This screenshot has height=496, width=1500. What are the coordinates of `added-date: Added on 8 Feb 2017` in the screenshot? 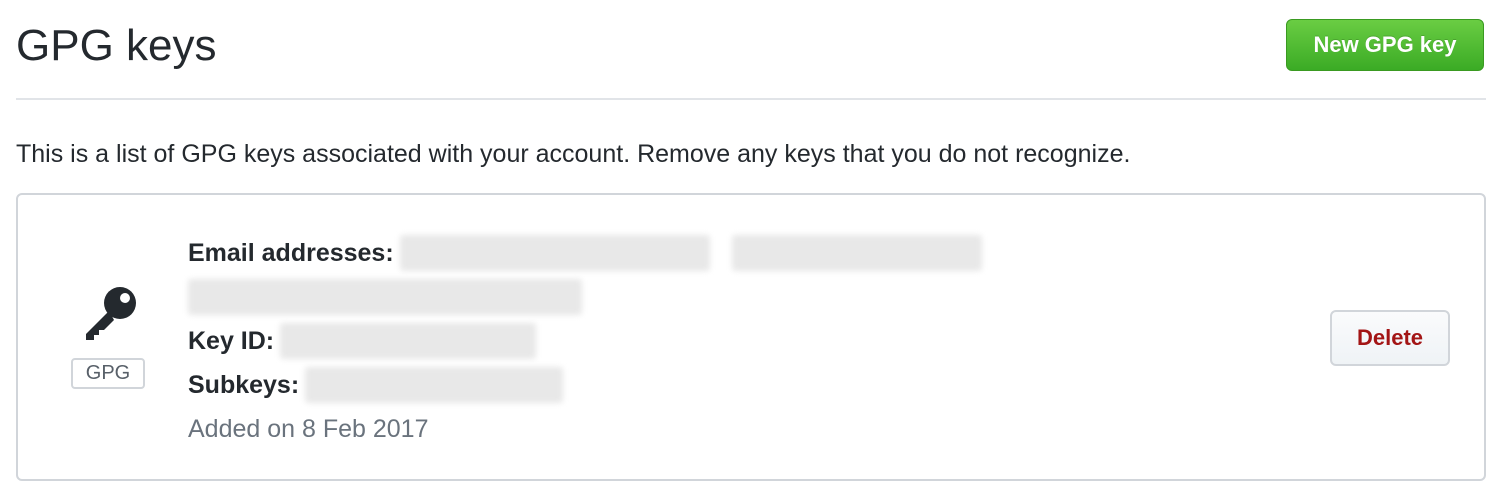 It's located at (308, 429).